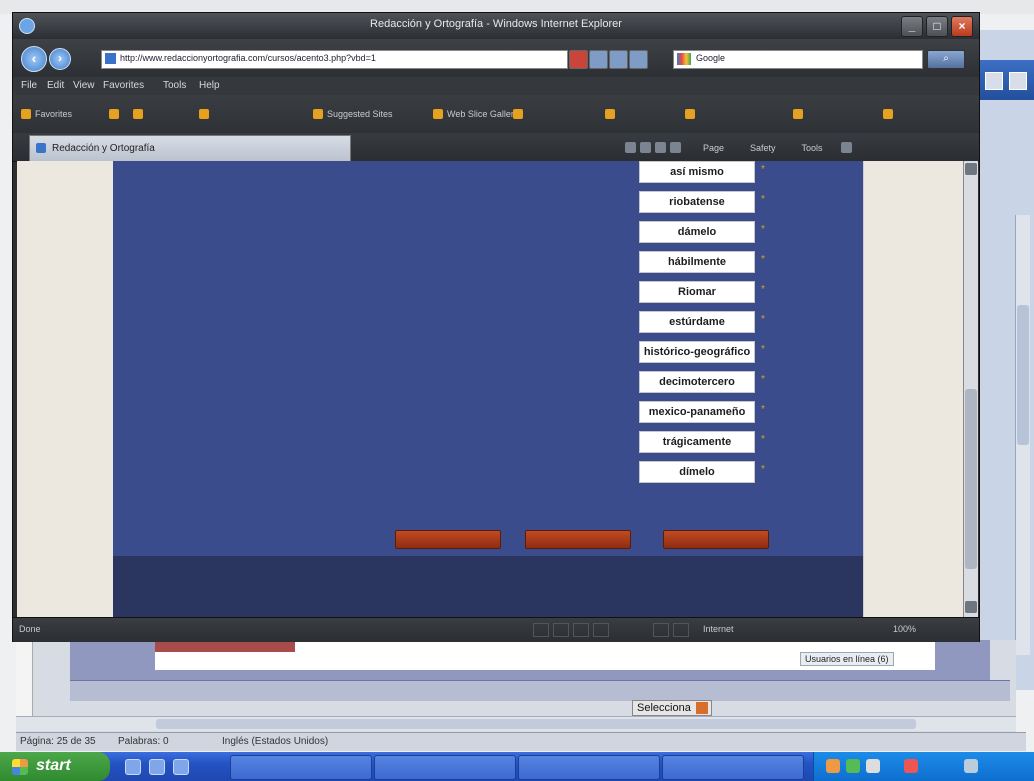 Image resolution: width=1034 pixels, height=781 pixels. What do you see at coordinates (713, 148) in the screenshot?
I see `page-menu: Page` at bounding box center [713, 148].